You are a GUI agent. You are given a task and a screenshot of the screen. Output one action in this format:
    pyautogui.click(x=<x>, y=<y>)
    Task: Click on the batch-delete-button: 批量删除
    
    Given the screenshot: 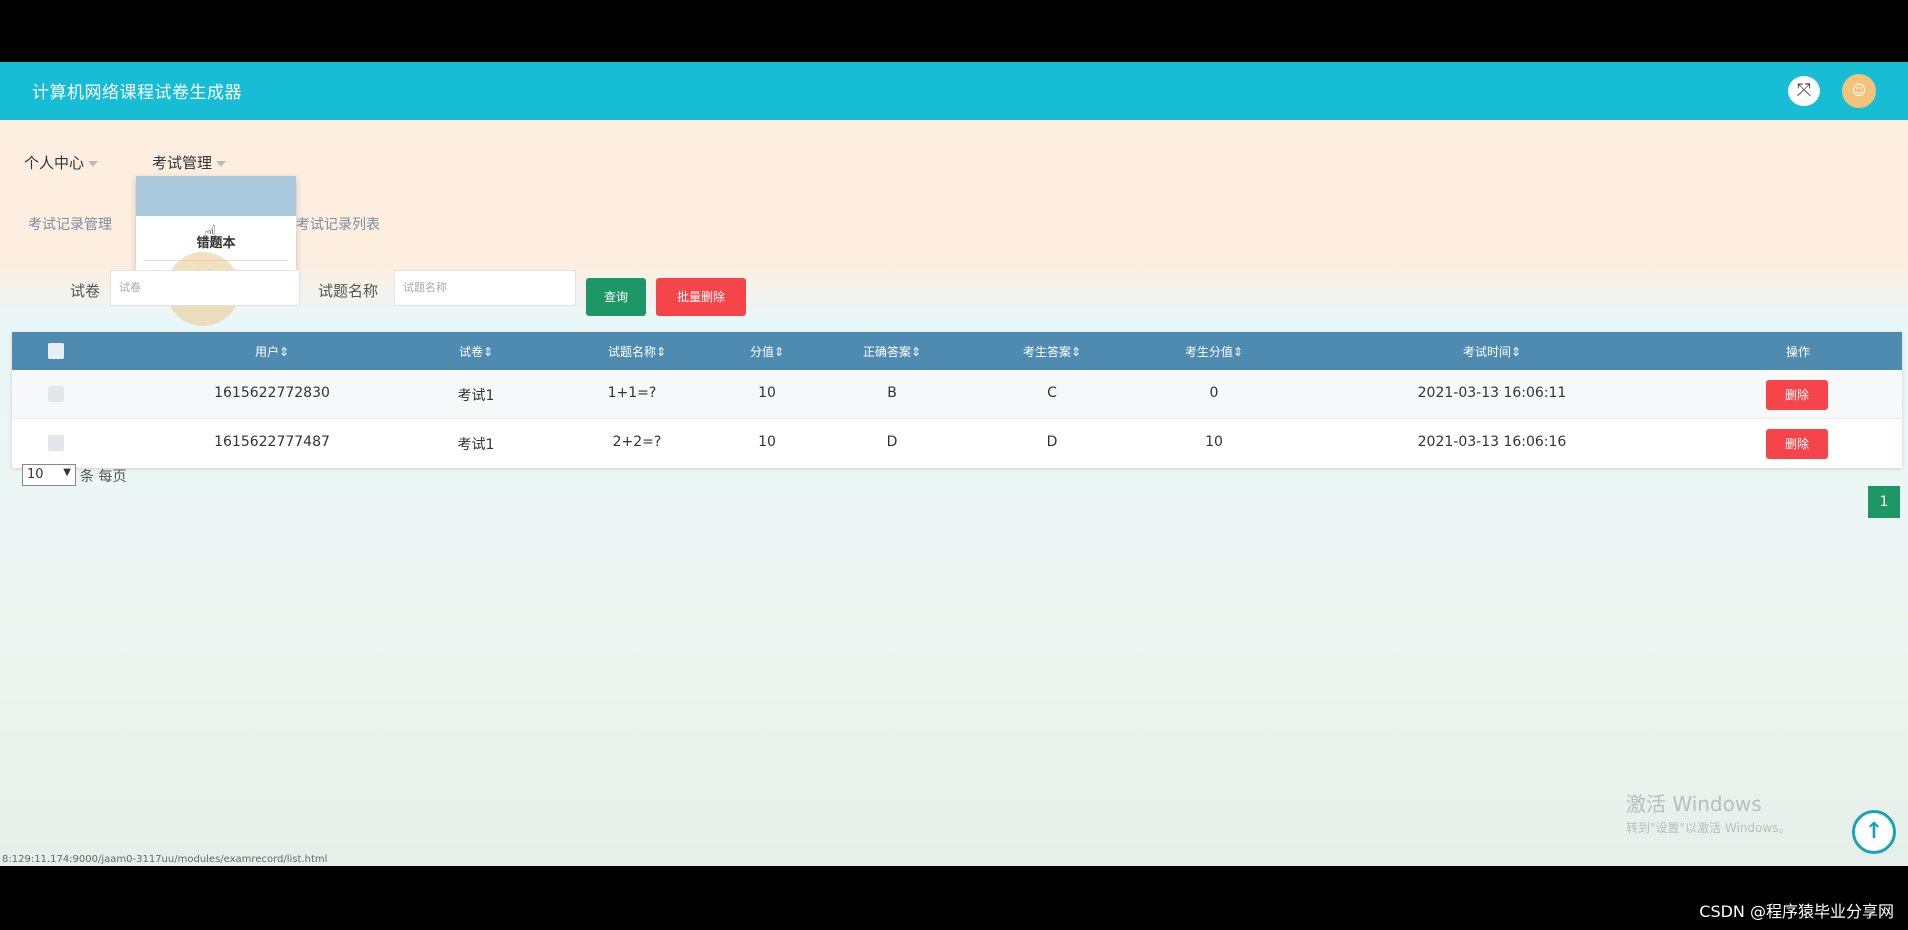 What is the action you would take?
    pyautogui.click(x=701, y=297)
    